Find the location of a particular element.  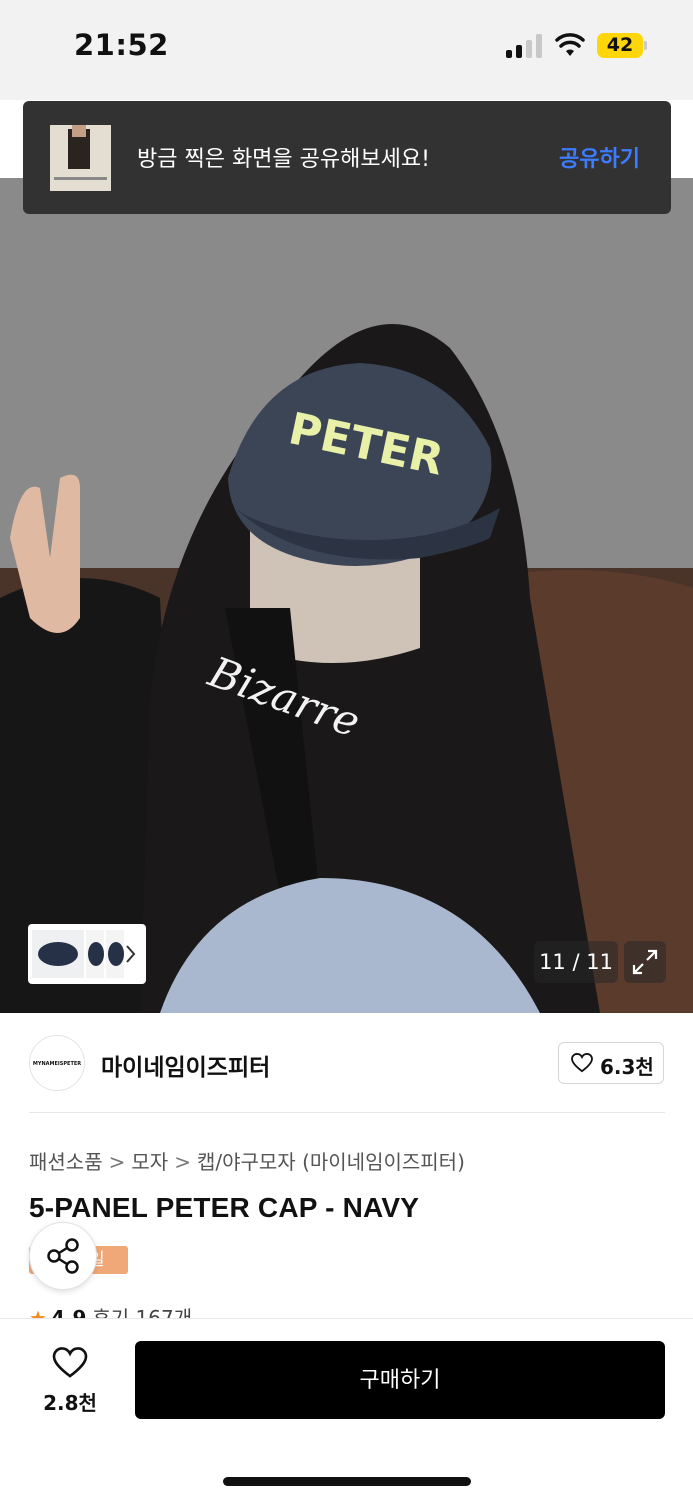

brand-name: 마이네임이즈피터 is located at coordinates (185, 1065).